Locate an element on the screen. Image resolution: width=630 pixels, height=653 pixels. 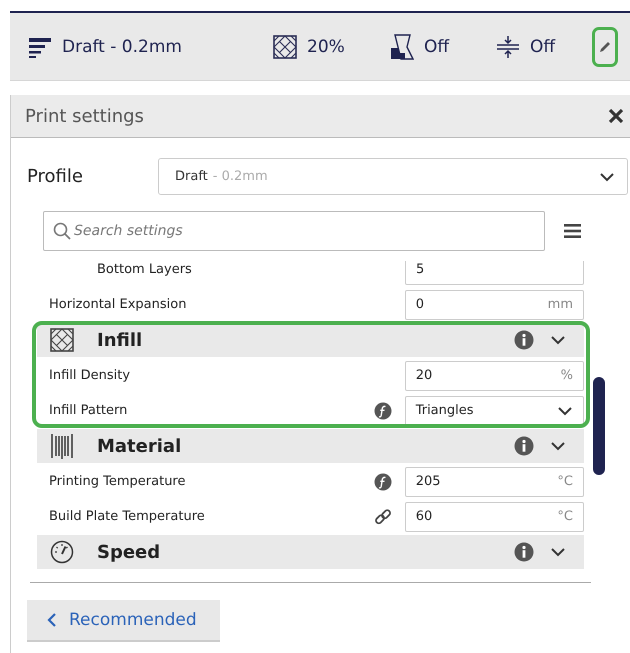
section-header: Material is located at coordinates (310, 446).